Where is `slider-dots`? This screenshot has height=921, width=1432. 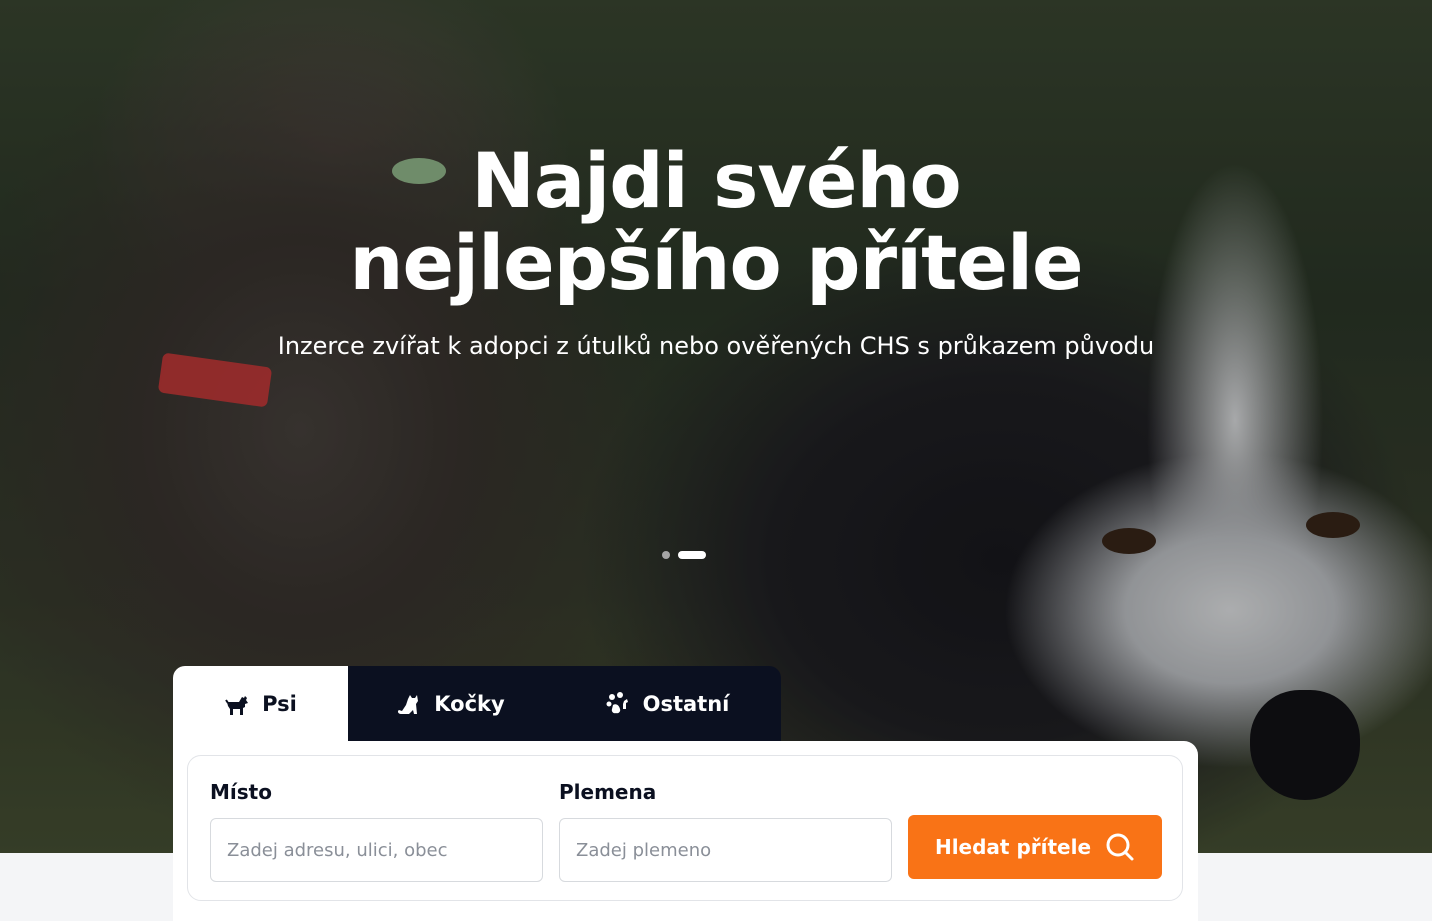
slider-dots is located at coordinates (684, 555).